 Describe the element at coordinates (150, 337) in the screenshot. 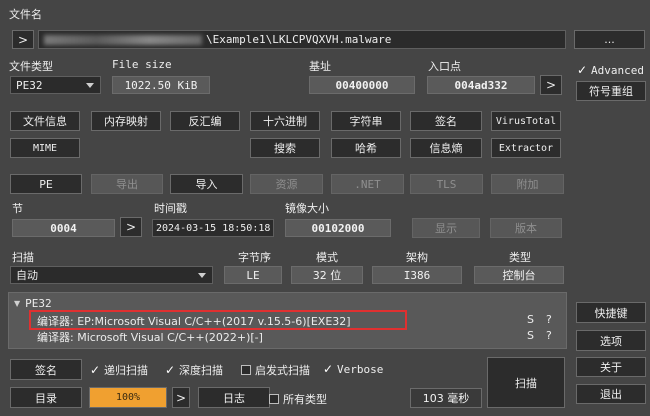

I see `result-item-2: 编译器: Microsoft Visual C/C++(2022+)[-]` at that location.